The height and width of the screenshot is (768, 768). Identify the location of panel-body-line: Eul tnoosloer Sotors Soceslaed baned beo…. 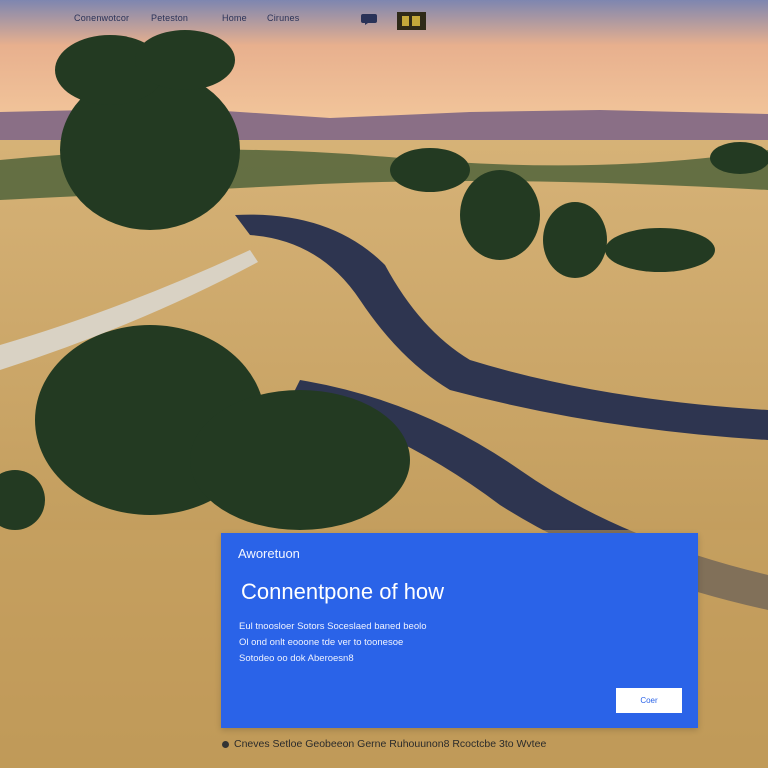
(333, 626).